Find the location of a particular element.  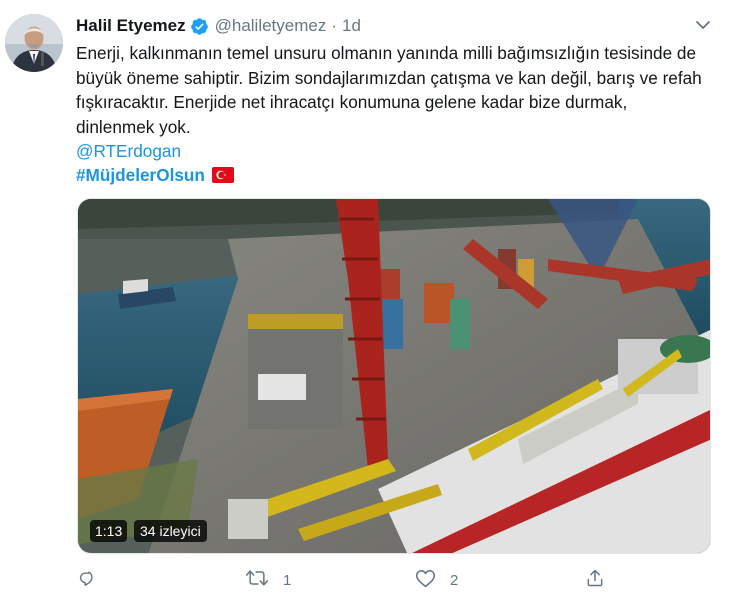

chevron-down-icon is located at coordinates (703, 27).